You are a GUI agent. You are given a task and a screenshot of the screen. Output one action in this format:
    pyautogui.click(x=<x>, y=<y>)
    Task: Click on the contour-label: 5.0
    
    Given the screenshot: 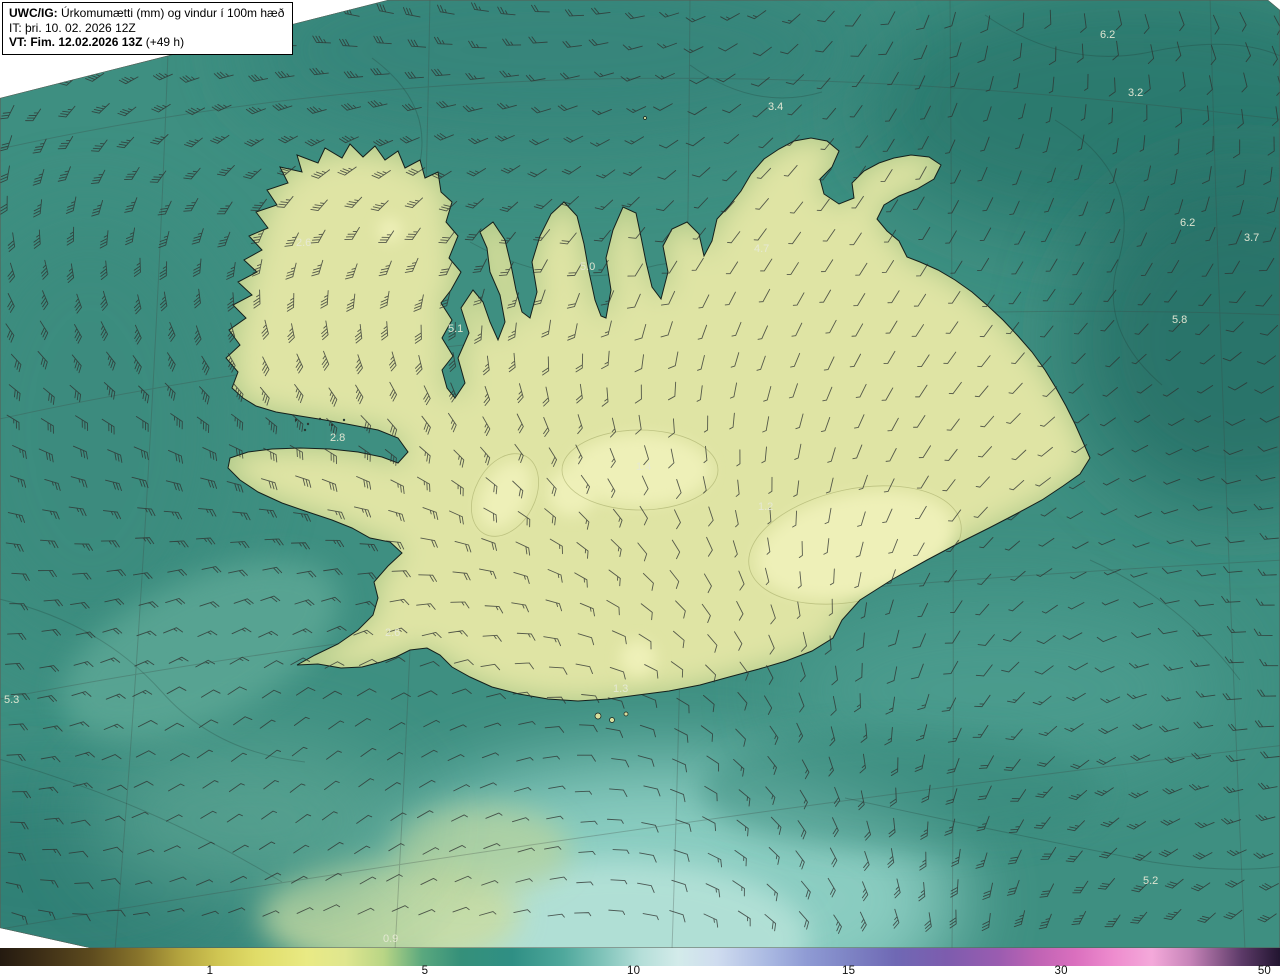 What is the action you would take?
    pyautogui.click(x=587, y=267)
    